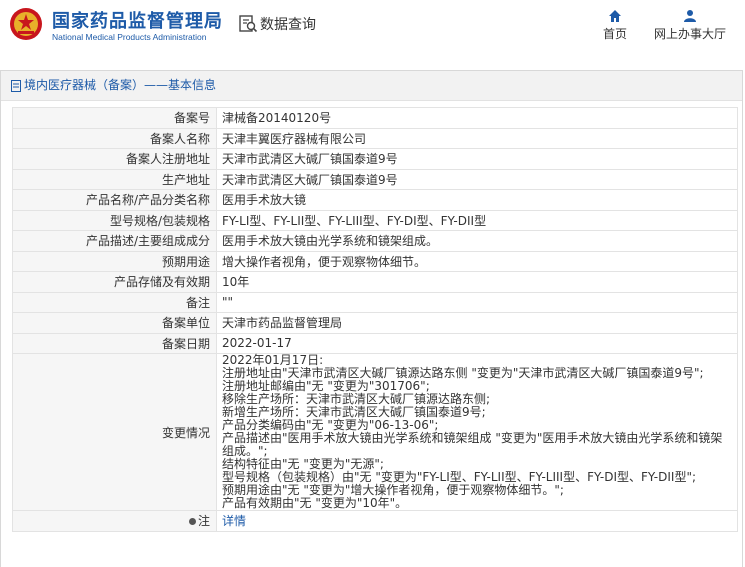  I want to click on table-row-note: 注 详情, so click(375, 521).